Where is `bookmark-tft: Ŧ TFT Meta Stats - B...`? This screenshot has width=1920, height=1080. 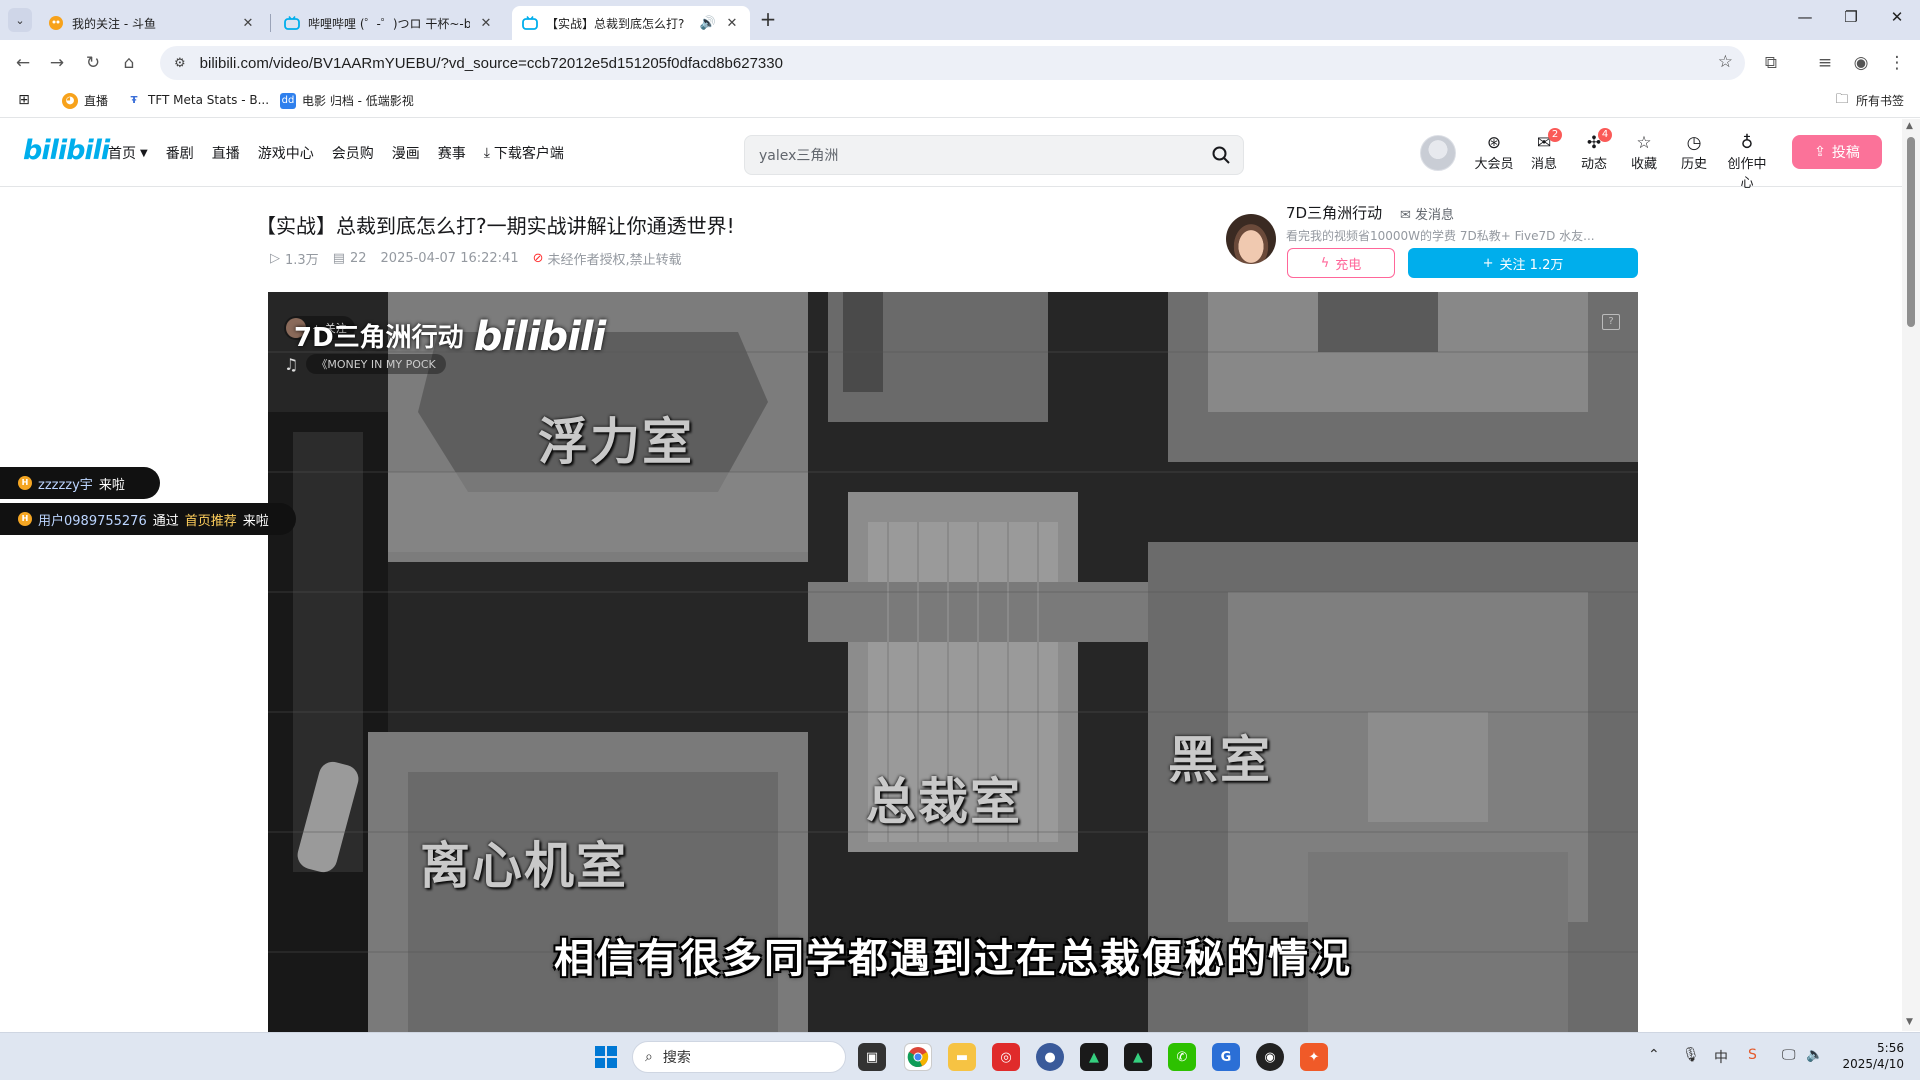 bookmark-tft: Ŧ TFT Meta Stats - B... is located at coordinates (197, 100).